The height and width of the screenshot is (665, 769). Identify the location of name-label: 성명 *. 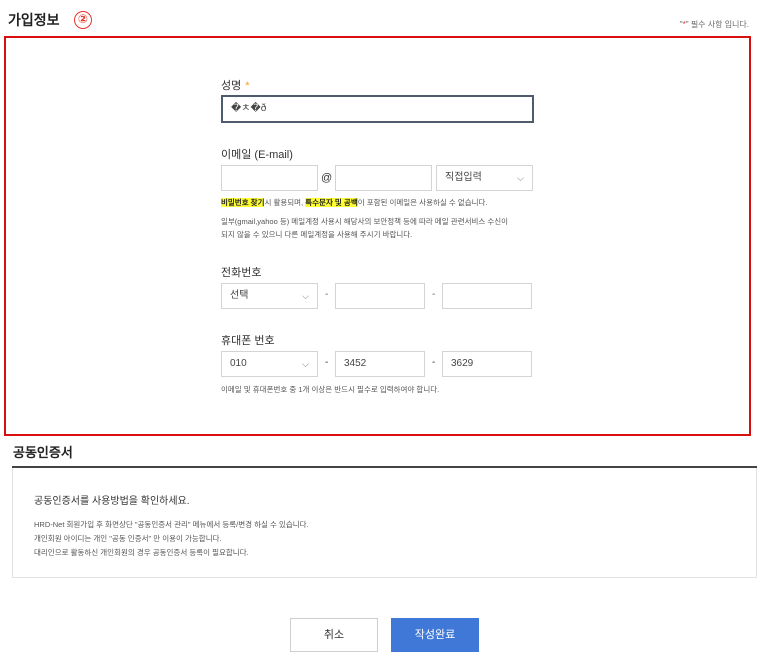
(235, 85).